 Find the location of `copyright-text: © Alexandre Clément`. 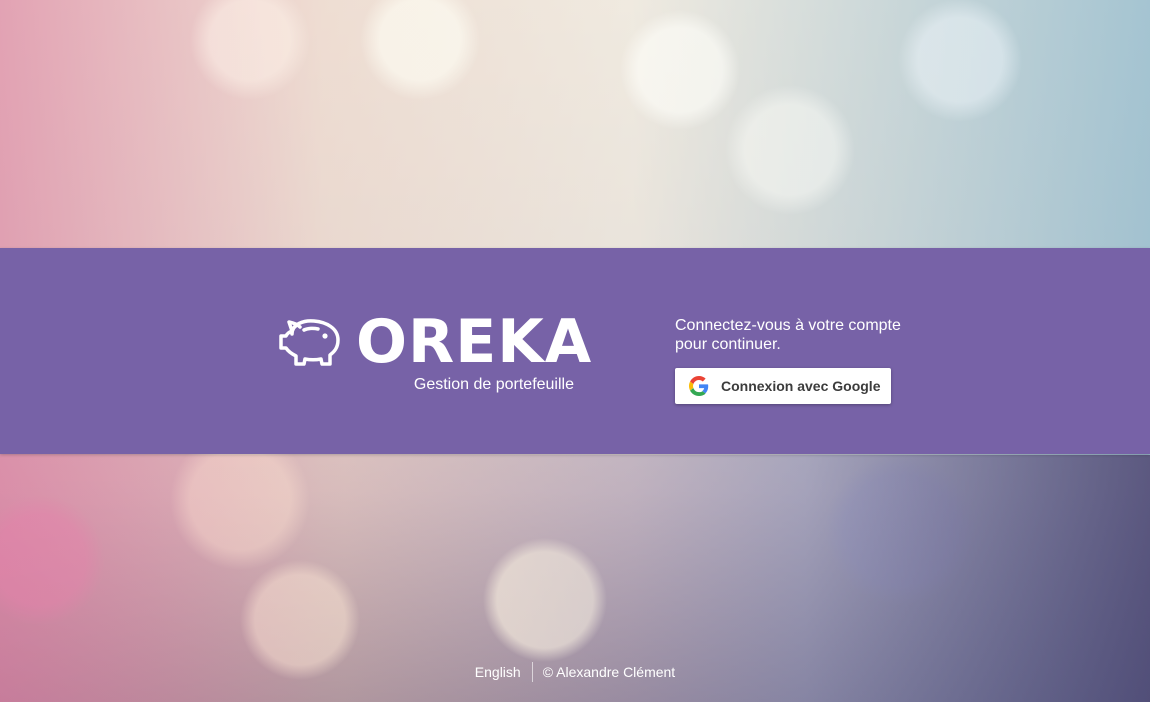

copyright-text: © Alexandre Clément is located at coordinates (609, 672).